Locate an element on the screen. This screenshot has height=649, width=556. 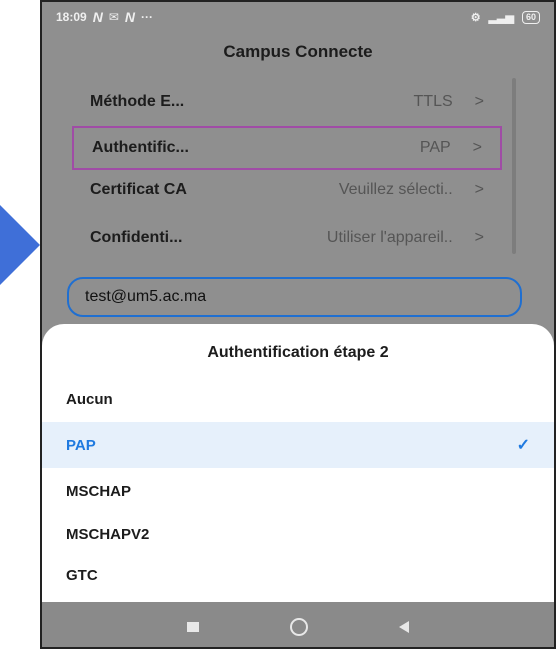
setting-phase2-auth: Authentific... PAP > is located at coordinates (287, 148).